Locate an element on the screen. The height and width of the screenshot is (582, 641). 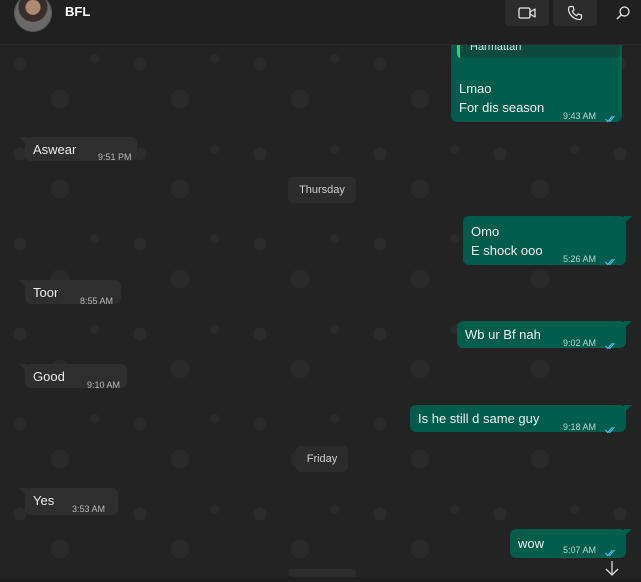
incoming-message: Aswear 9:51 PM is located at coordinates (78, 149).